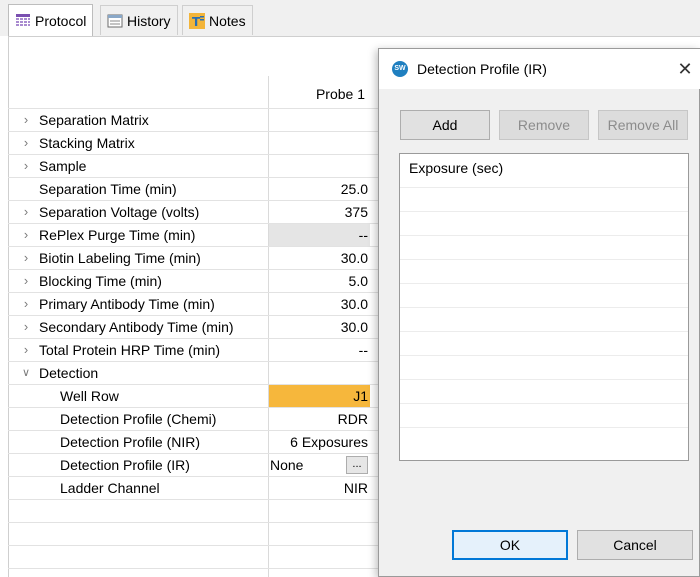  I want to click on table-row: › Stacking Matrix, so click(193, 143).